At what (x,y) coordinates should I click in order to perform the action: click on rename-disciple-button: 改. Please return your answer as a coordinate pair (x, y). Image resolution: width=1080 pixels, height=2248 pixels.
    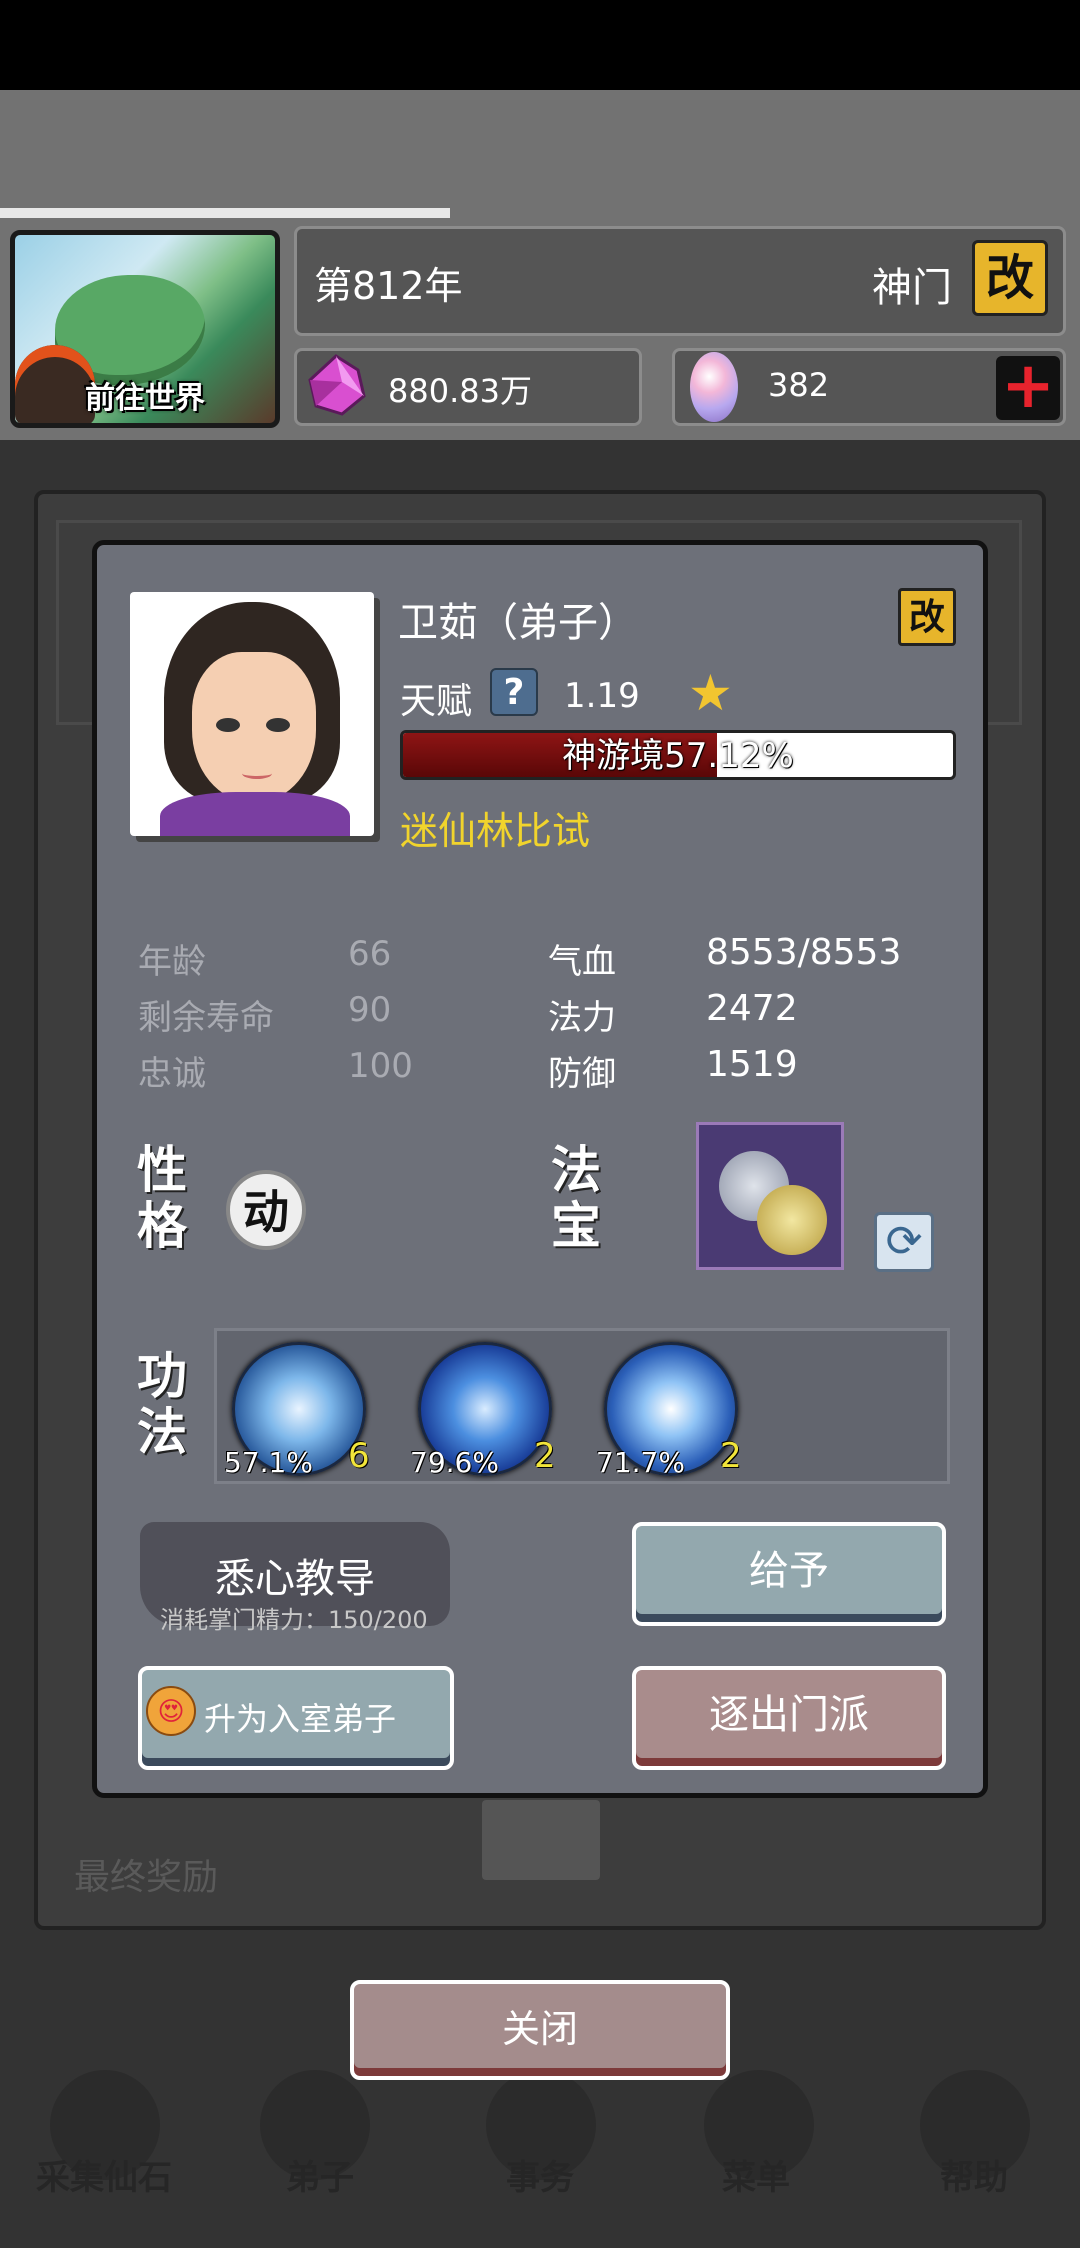
    Looking at the image, I should click on (927, 617).